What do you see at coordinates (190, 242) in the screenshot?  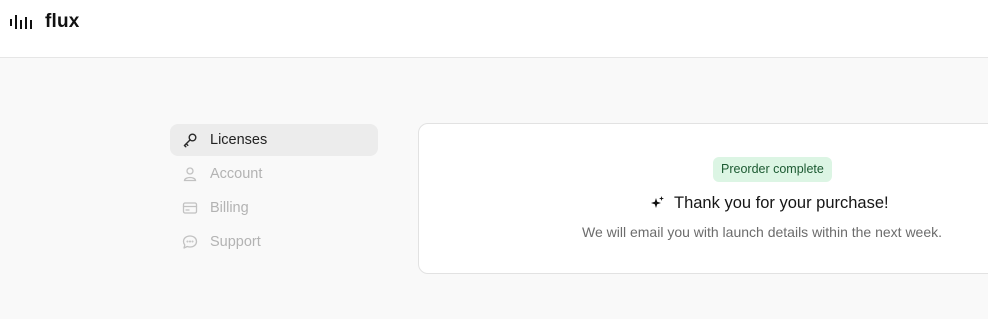 I see `chat-bubble-icon` at bounding box center [190, 242].